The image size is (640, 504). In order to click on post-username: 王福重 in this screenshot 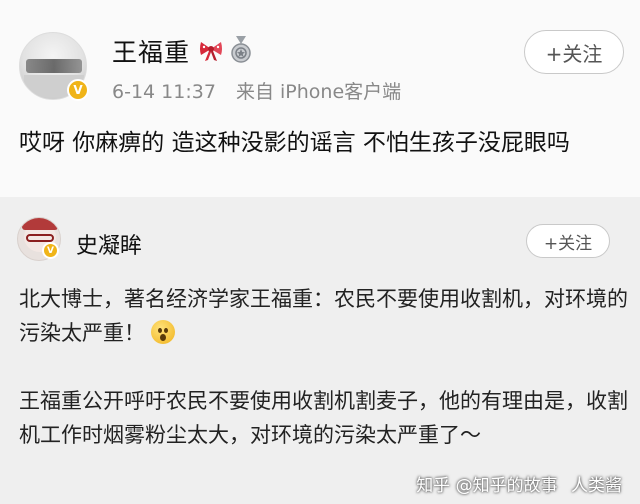, I will do `click(151, 51)`.